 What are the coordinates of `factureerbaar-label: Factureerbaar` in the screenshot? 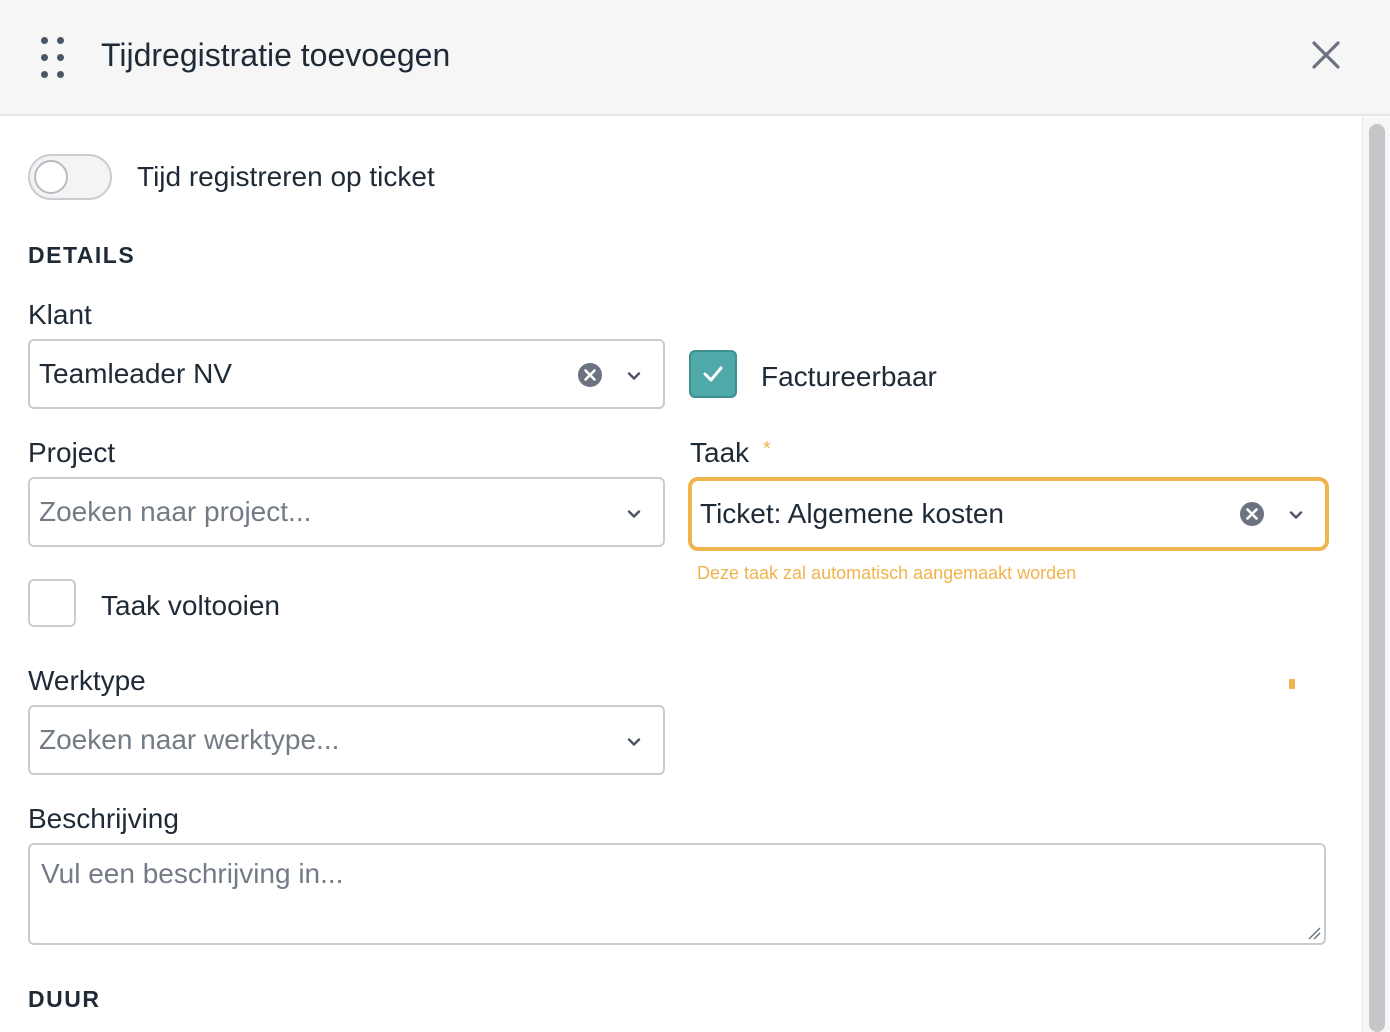 It's located at (849, 376).